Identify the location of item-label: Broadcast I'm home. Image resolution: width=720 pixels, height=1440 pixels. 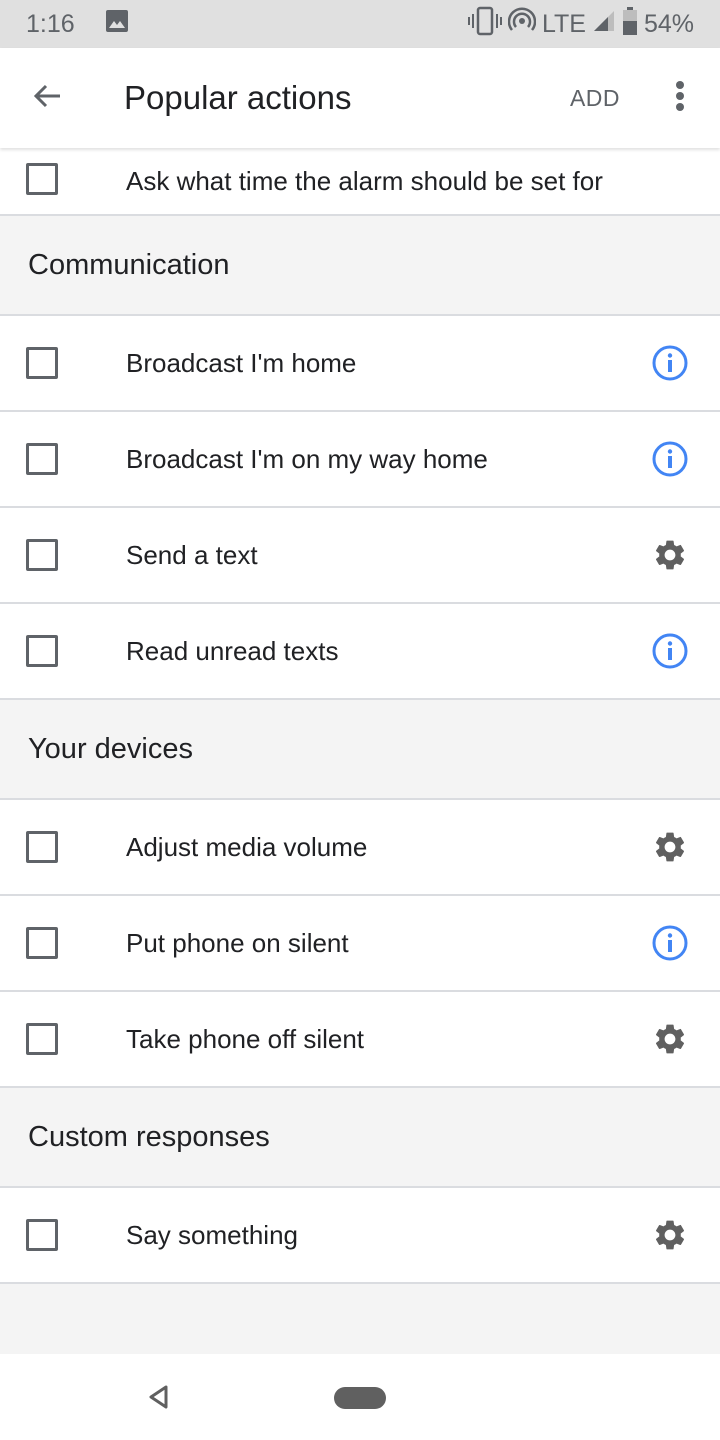
(241, 362).